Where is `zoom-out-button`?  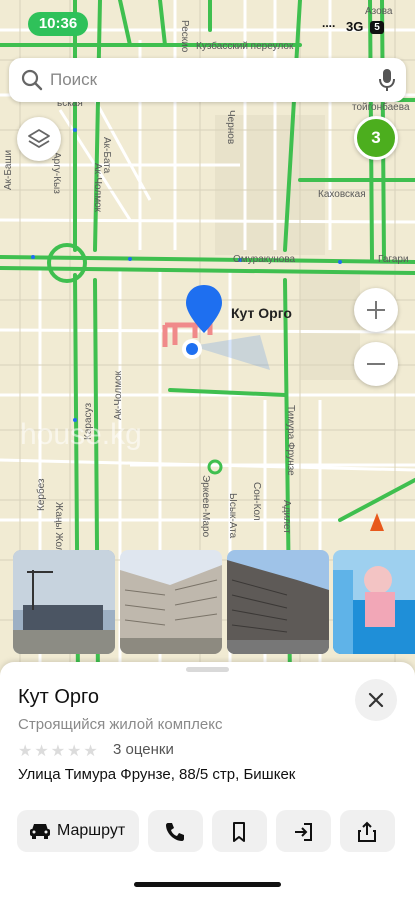
zoom-out-button is located at coordinates (376, 364).